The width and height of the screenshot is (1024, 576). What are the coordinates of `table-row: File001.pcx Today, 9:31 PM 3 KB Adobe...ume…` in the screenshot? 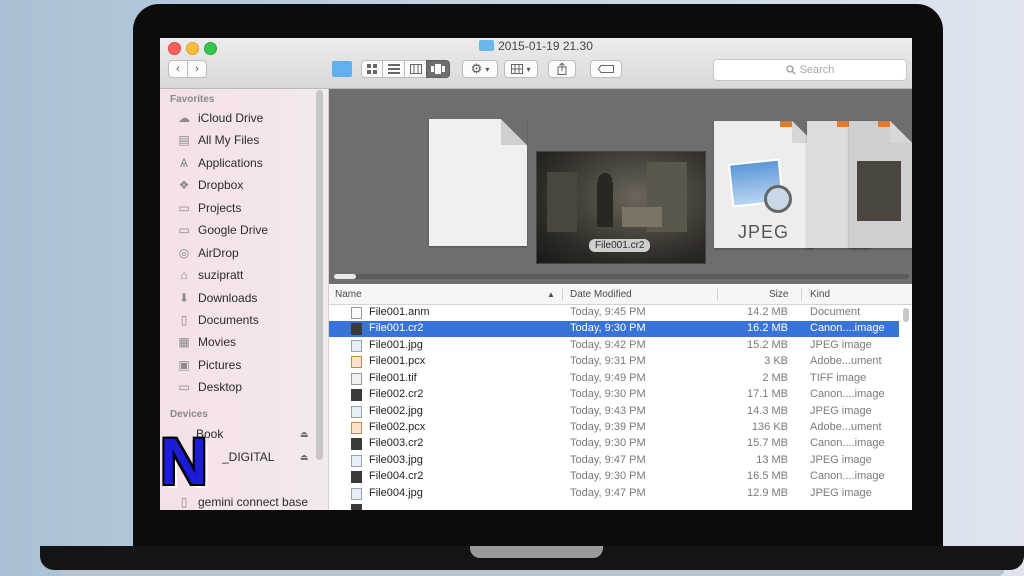 It's located at (614, 362).